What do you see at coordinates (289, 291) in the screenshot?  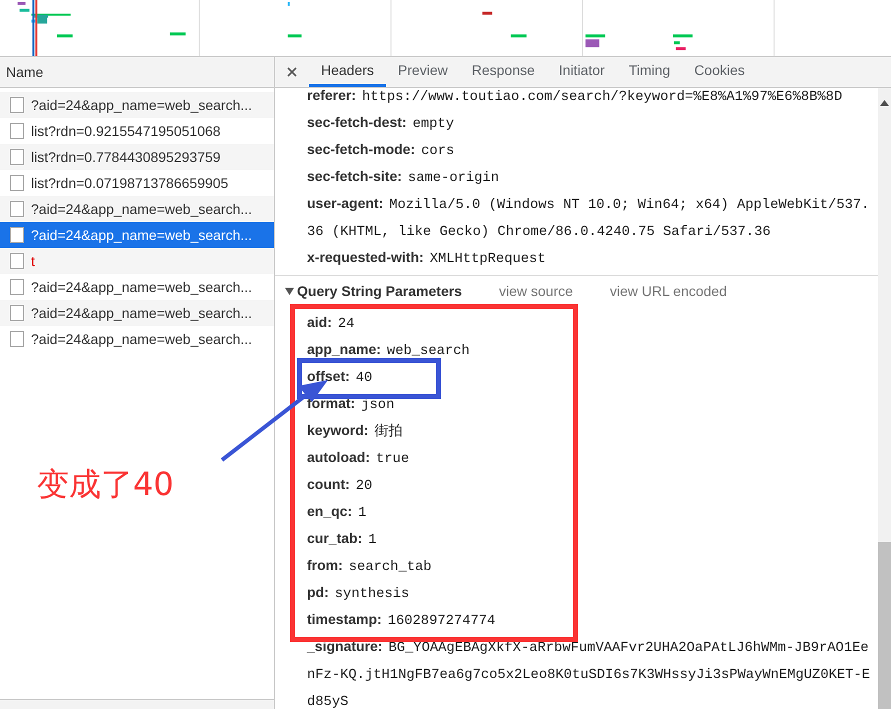 I see `expand-triangle-icon` at bounding box center [289, 291].